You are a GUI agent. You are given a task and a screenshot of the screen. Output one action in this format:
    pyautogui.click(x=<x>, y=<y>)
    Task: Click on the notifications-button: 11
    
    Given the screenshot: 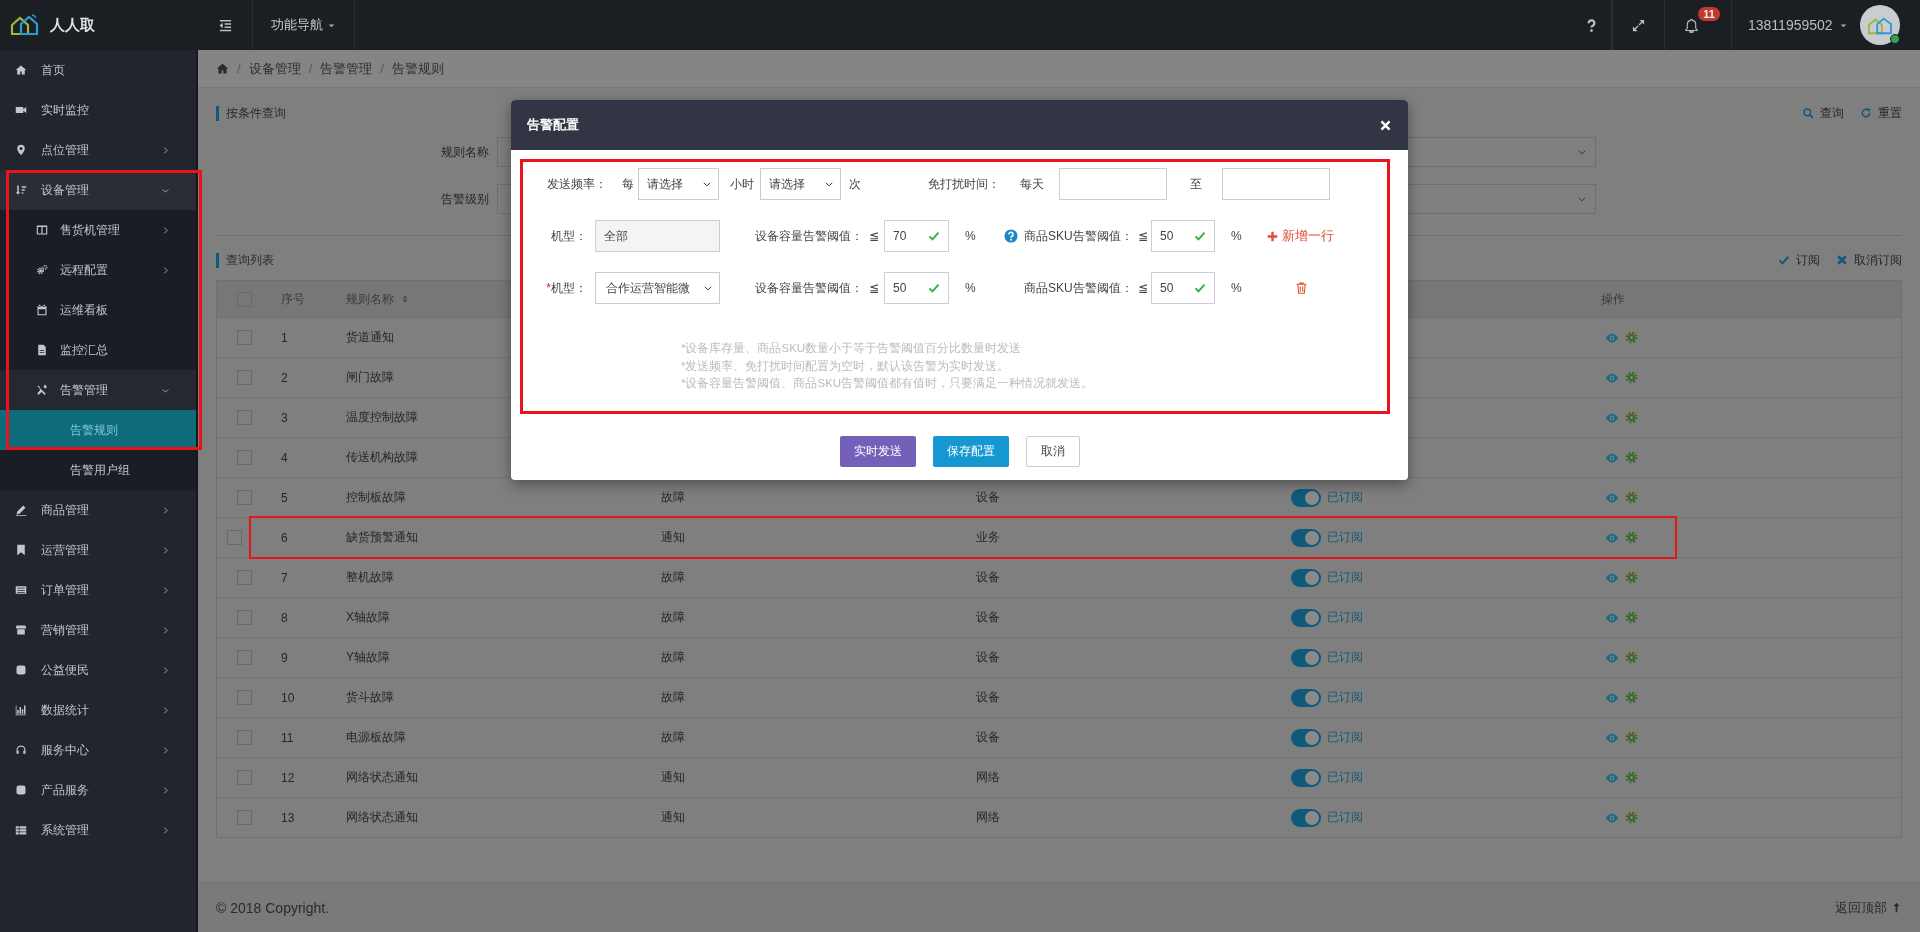 What is the action you would take?
    pyautogui.click(x=1698, y=25)
    